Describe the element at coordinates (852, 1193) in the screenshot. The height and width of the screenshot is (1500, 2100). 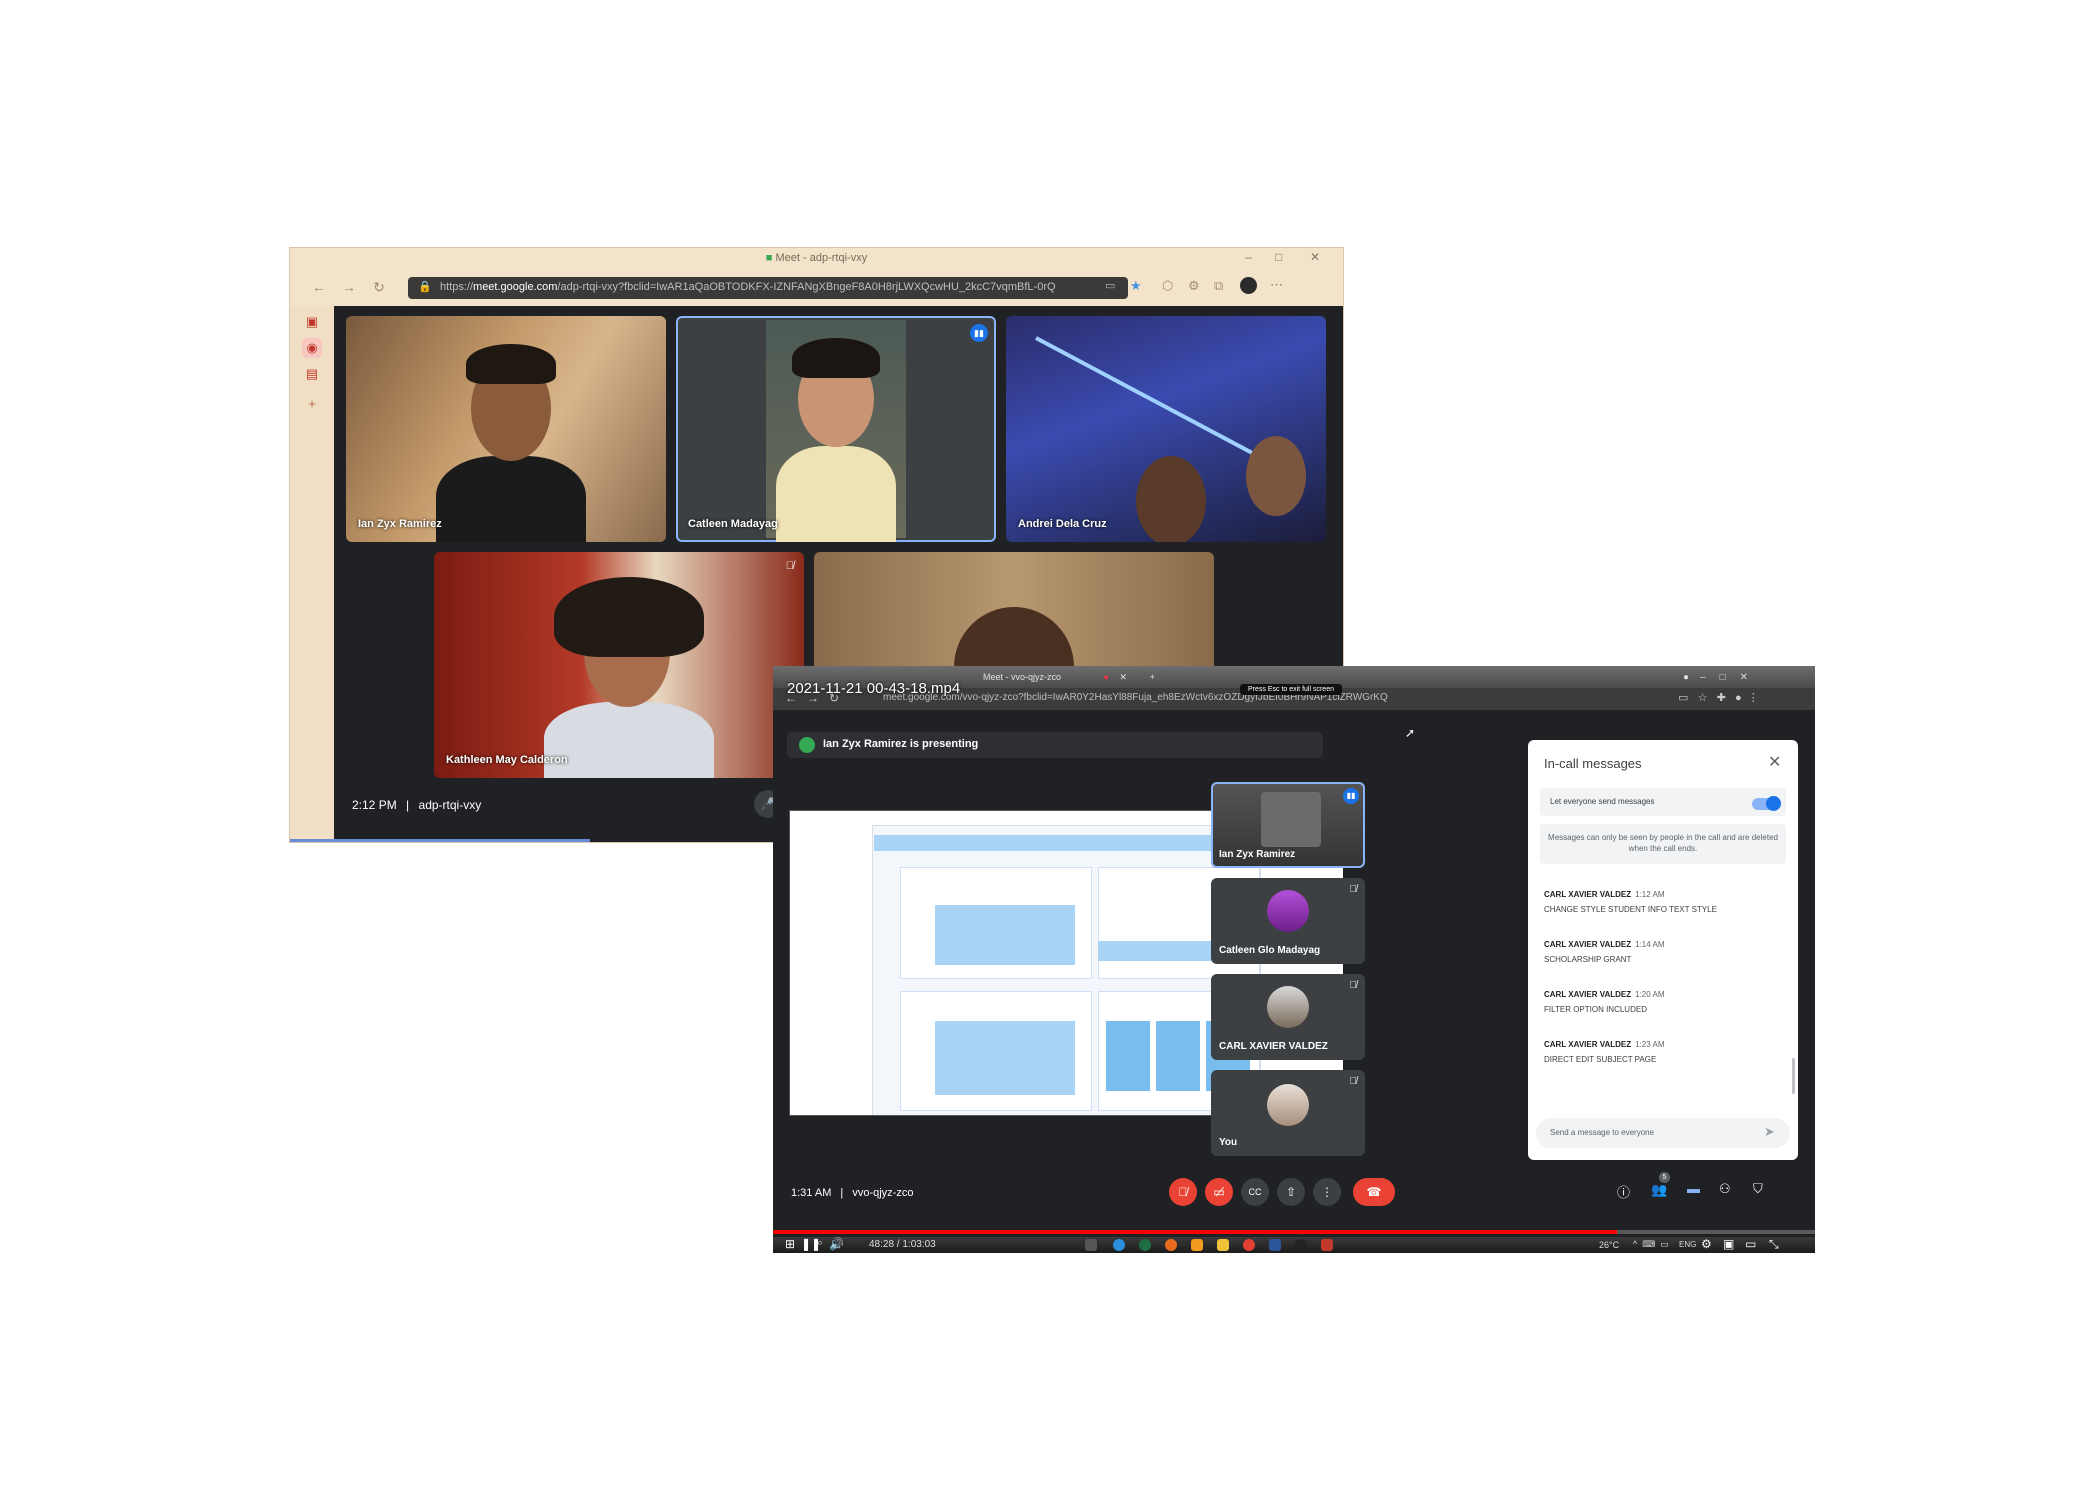
I see `meeting-info: 1:31 AM | vvo-qjyz-zco` at that location.